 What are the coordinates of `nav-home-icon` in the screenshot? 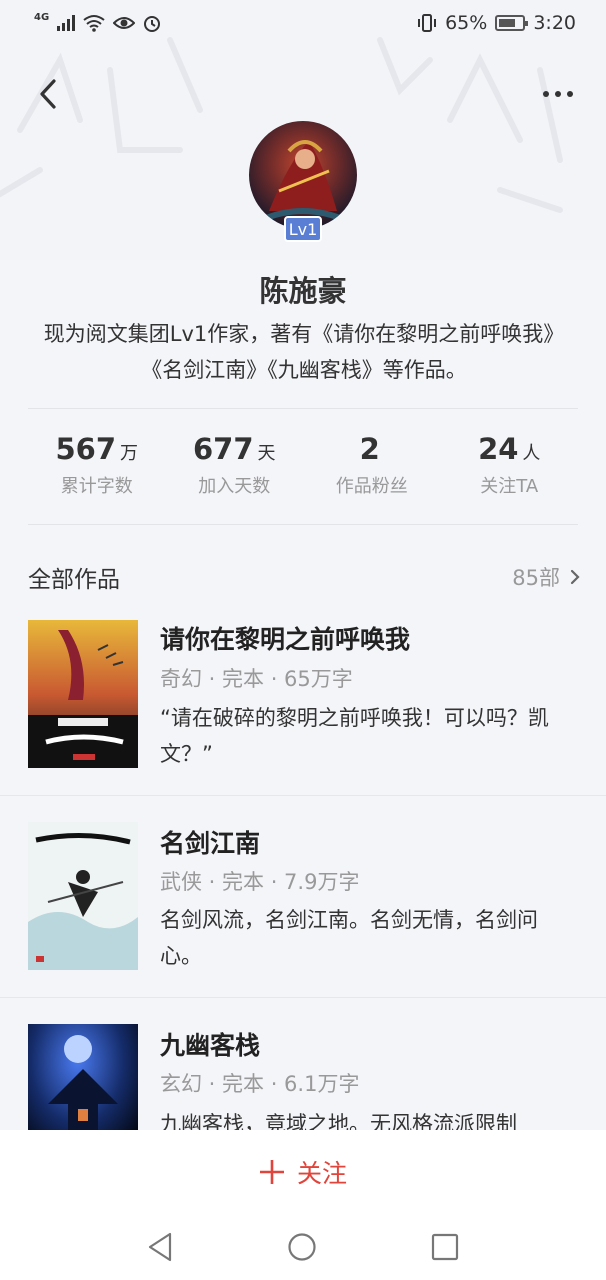 It's located at (302, 1247).